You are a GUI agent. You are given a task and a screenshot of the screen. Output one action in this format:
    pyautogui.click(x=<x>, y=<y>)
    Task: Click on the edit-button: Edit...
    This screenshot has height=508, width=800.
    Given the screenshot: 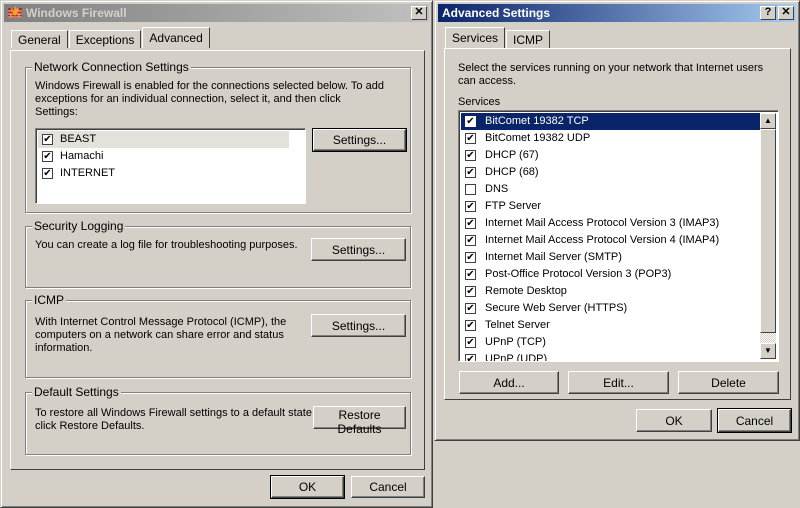 What is the action you would take?
    pyautogui.click(x=618, y=382)
    